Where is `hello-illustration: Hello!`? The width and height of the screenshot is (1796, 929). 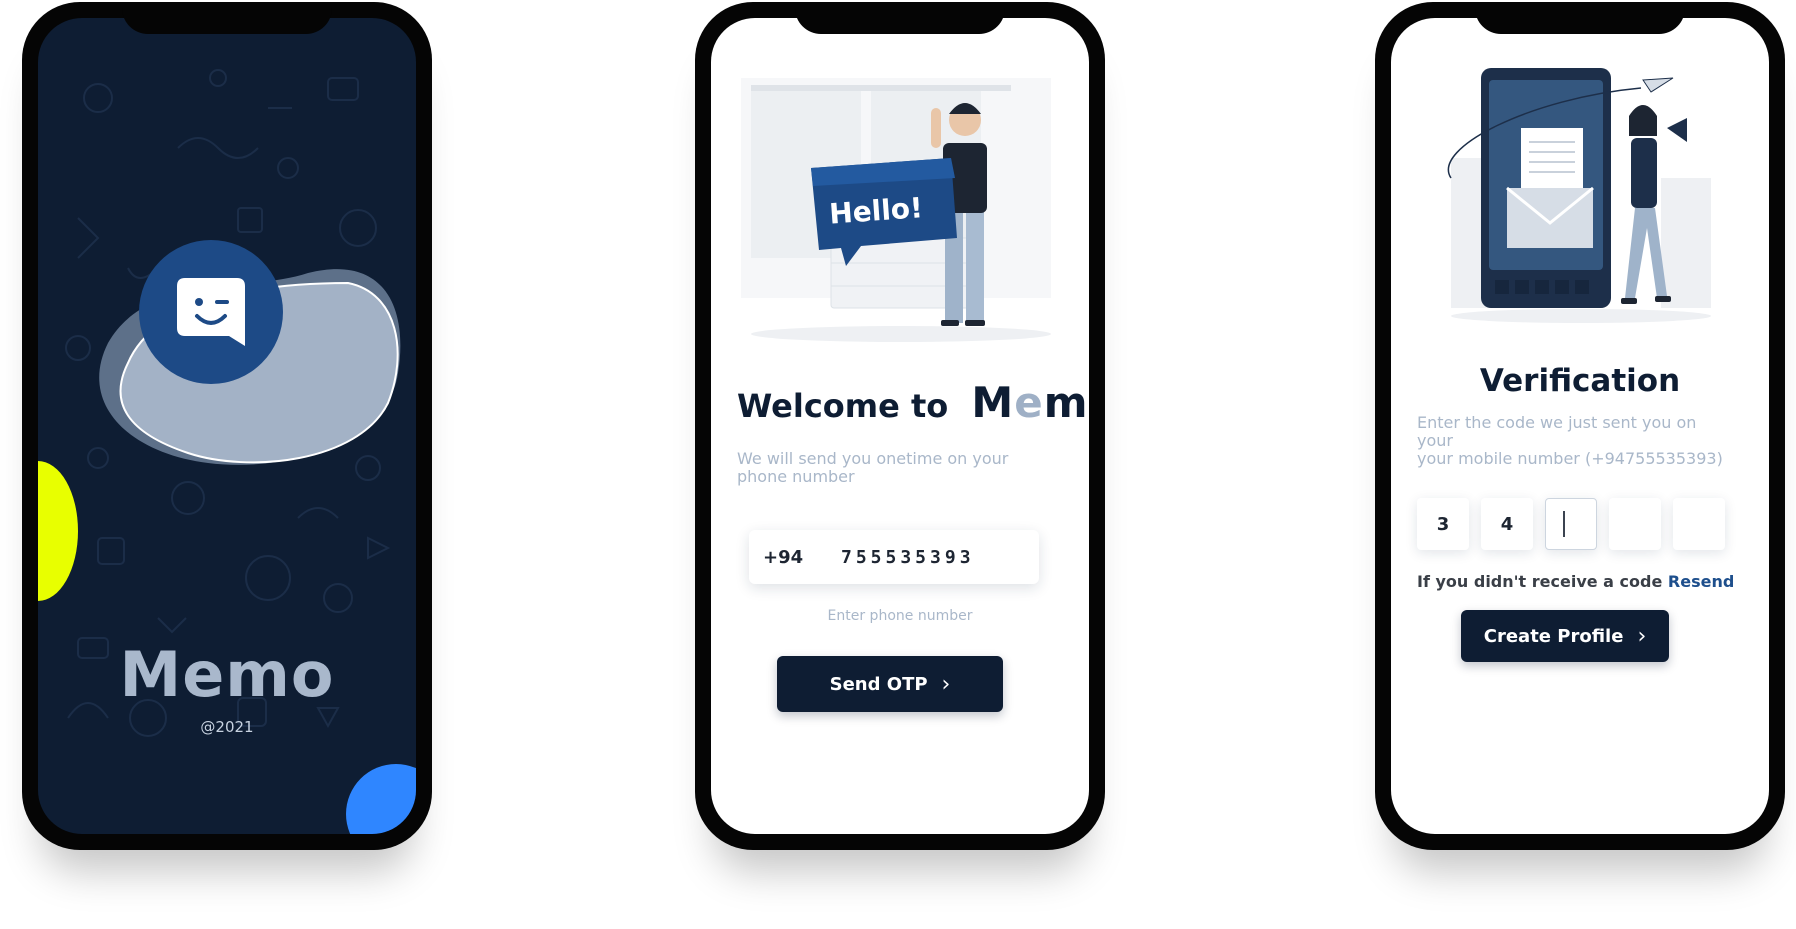 hello-illustration: Hello! is located at coordinates (896, 210).